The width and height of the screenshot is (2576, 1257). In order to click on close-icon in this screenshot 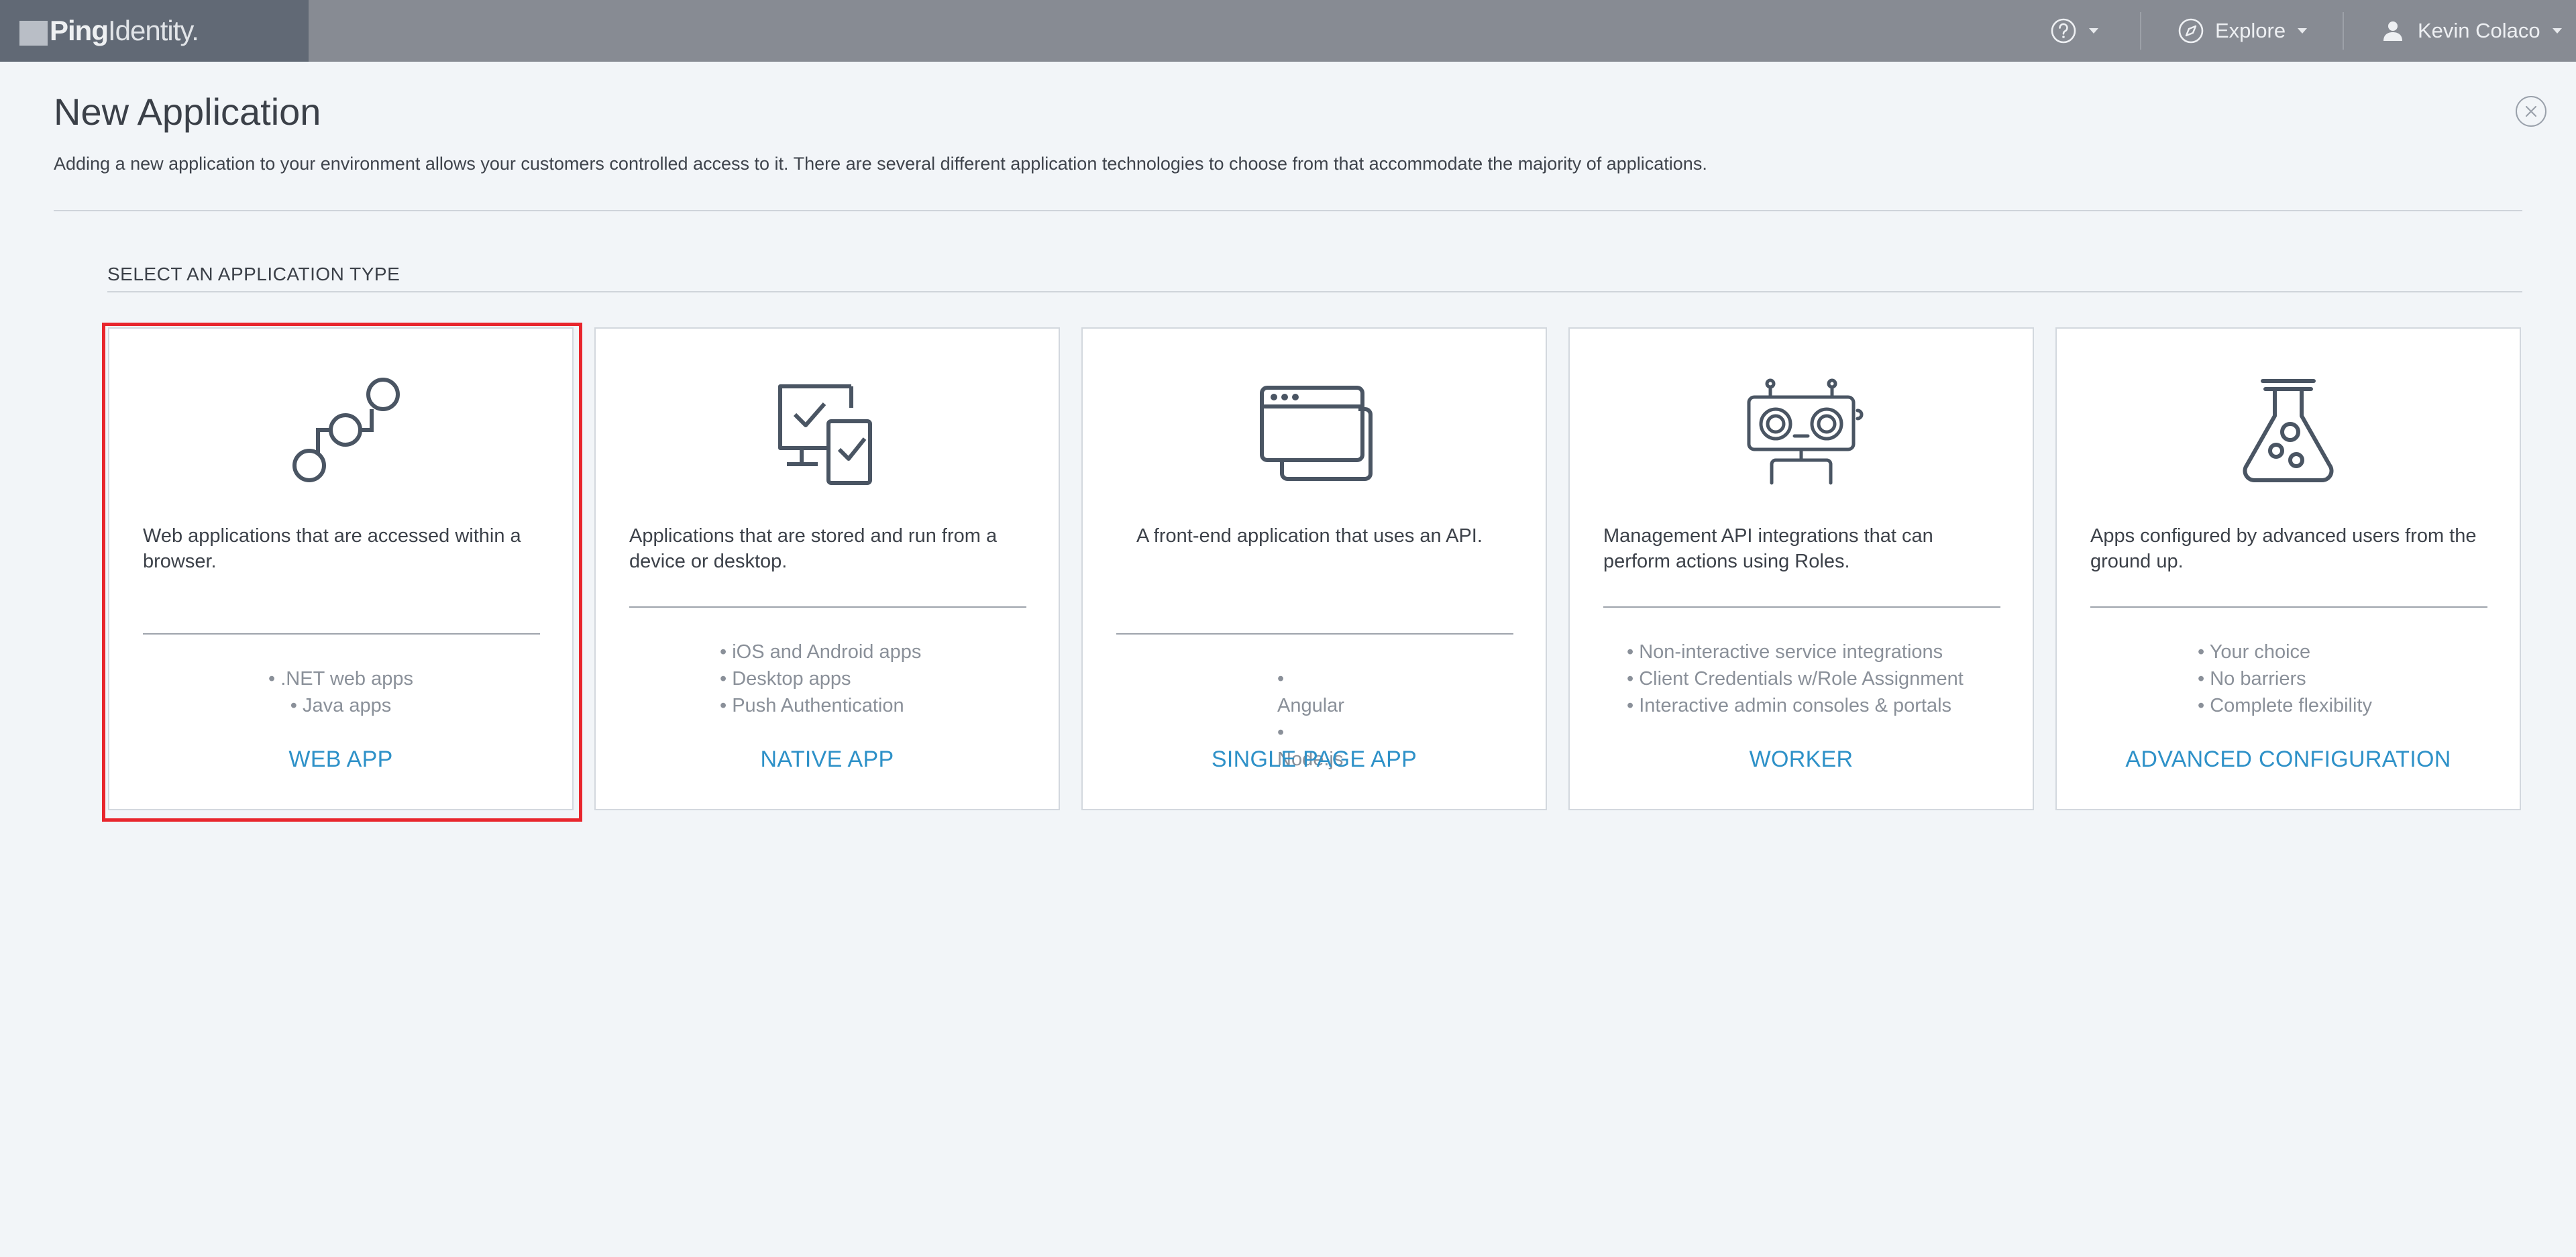, I will do `click(2531, 111)`.